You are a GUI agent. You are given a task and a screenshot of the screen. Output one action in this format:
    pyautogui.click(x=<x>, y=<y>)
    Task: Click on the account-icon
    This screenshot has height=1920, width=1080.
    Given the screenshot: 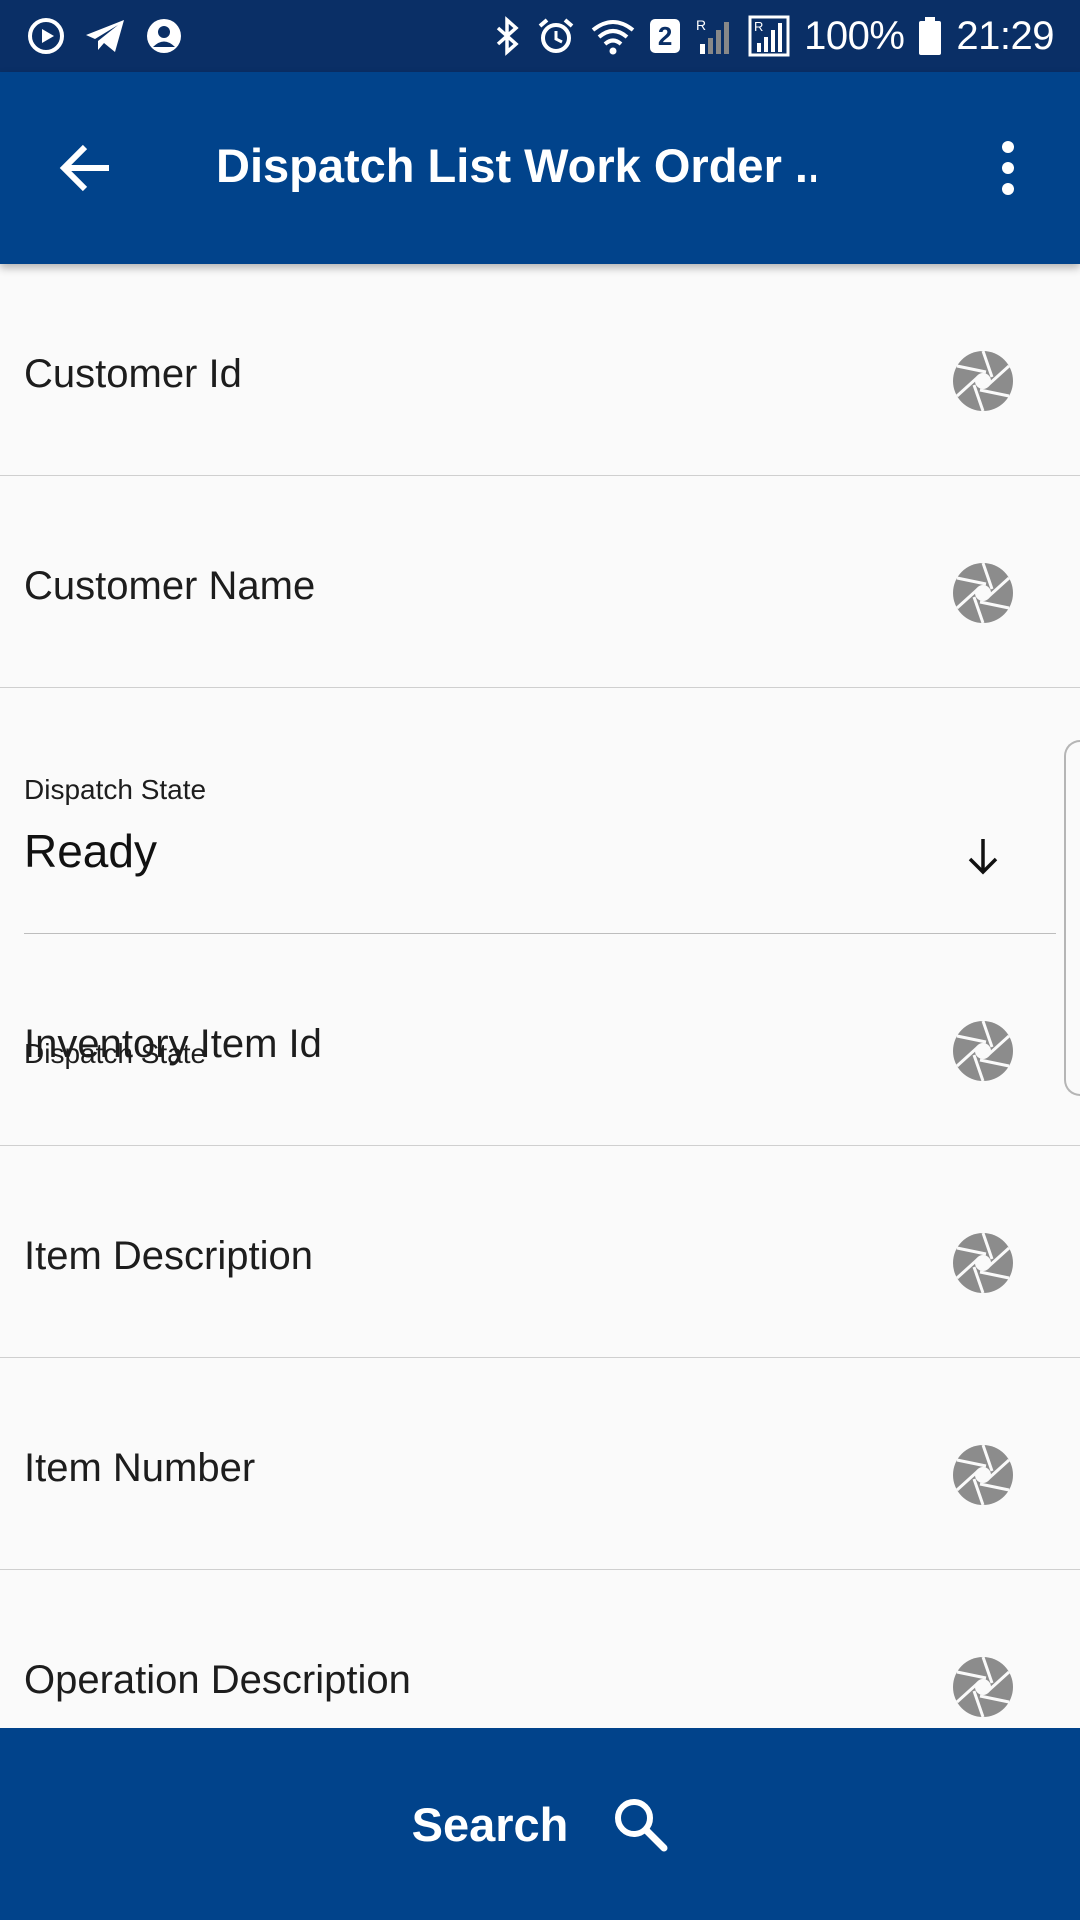 What is the action you would take?
    pyautogui.click(x=164, y=36)
    